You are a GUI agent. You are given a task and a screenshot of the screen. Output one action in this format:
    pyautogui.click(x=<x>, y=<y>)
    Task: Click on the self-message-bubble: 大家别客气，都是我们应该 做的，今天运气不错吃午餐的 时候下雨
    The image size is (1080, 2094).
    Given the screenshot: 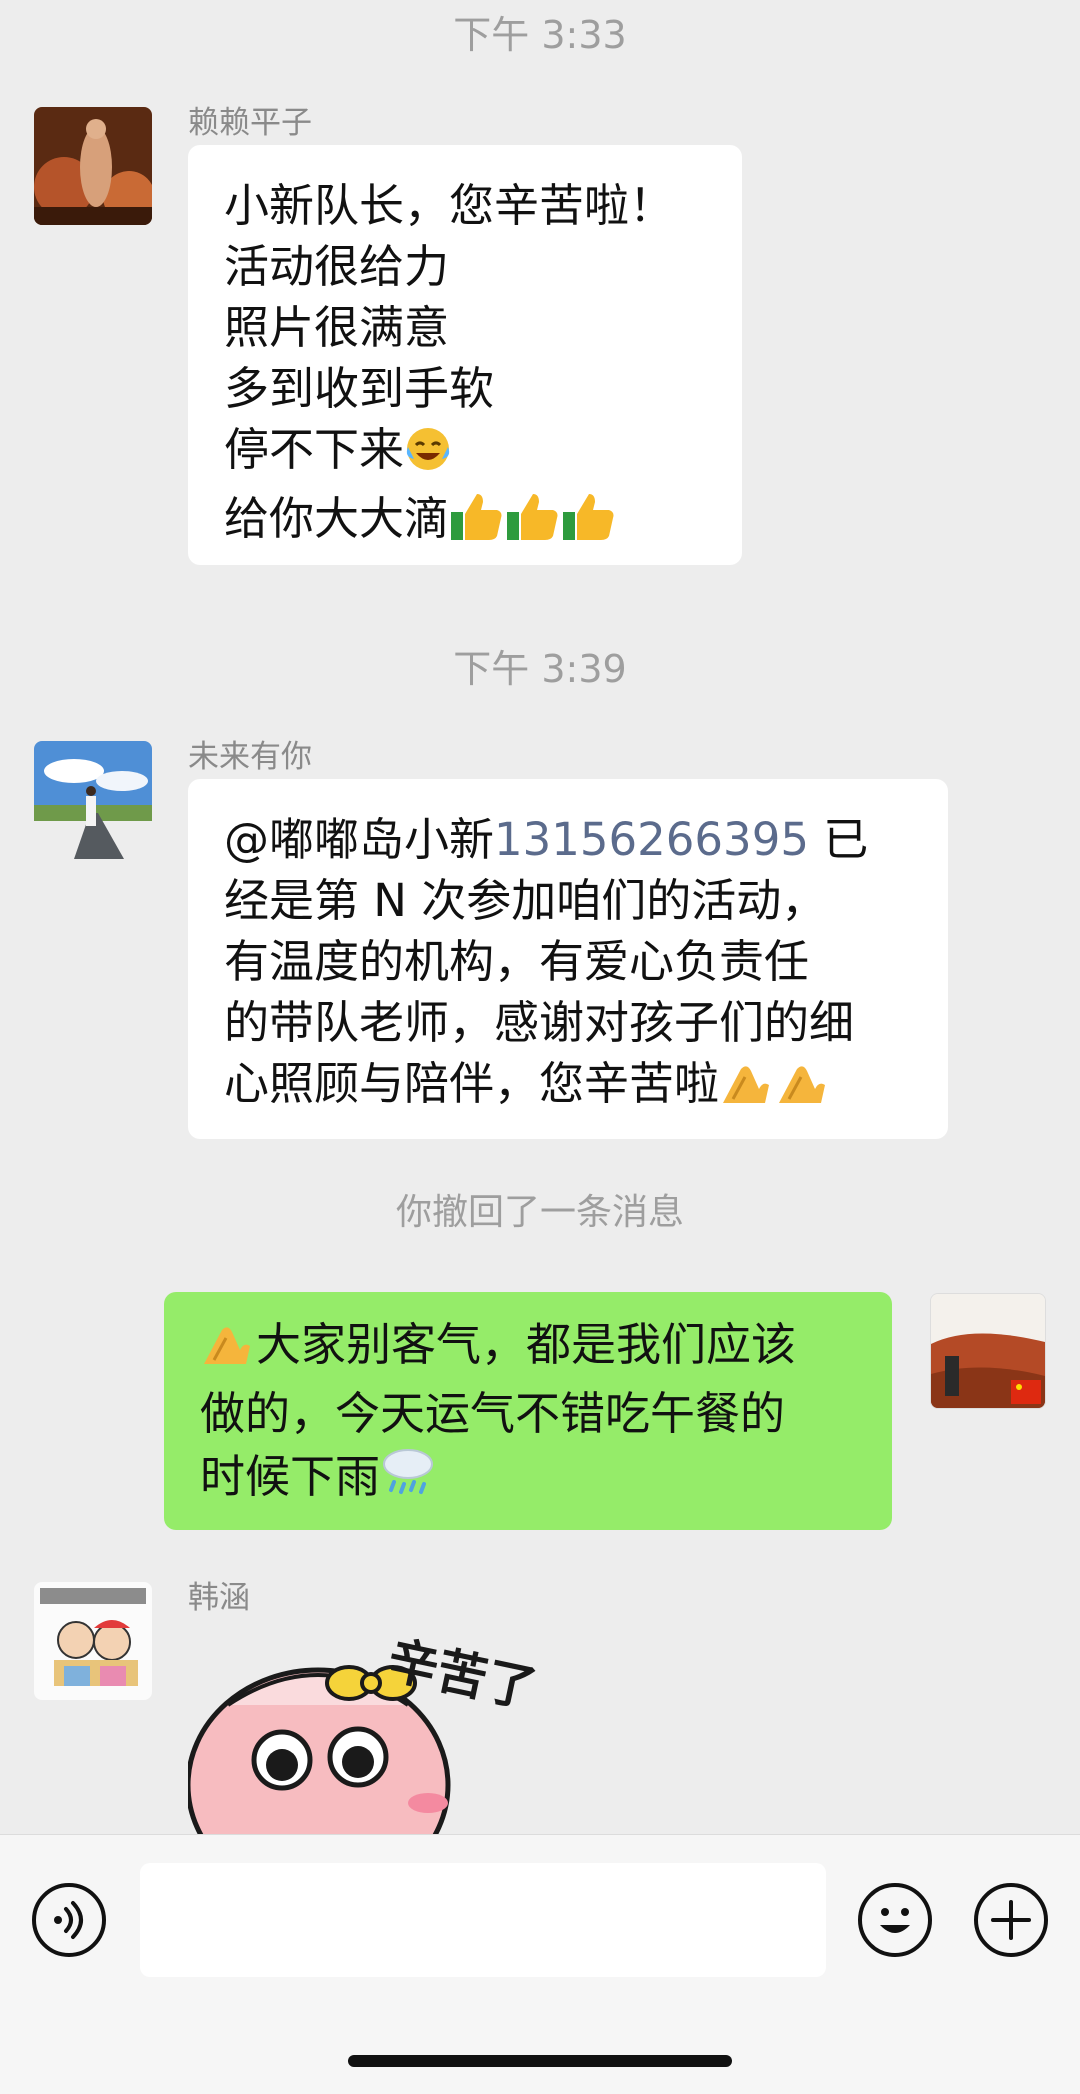 What is the action you would take?
    pyautogui.click(x=528, y=1411)
    